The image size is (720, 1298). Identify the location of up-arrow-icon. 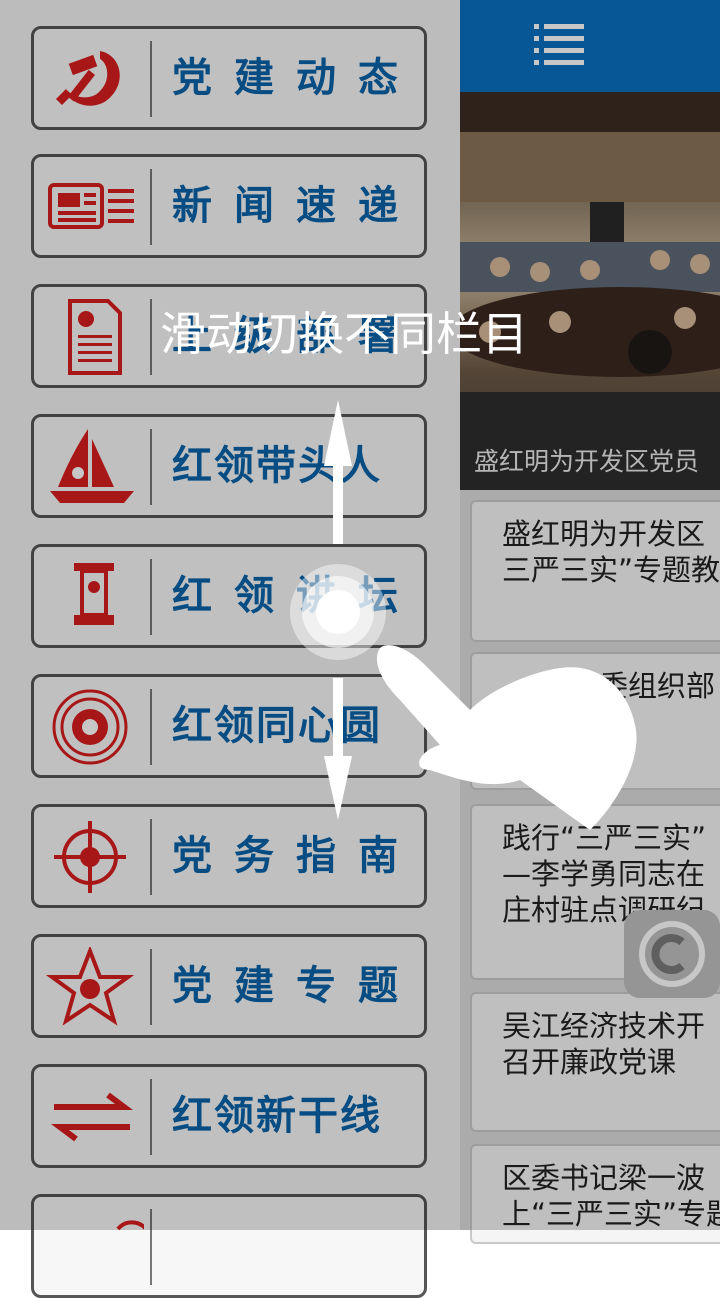
(338, 472).